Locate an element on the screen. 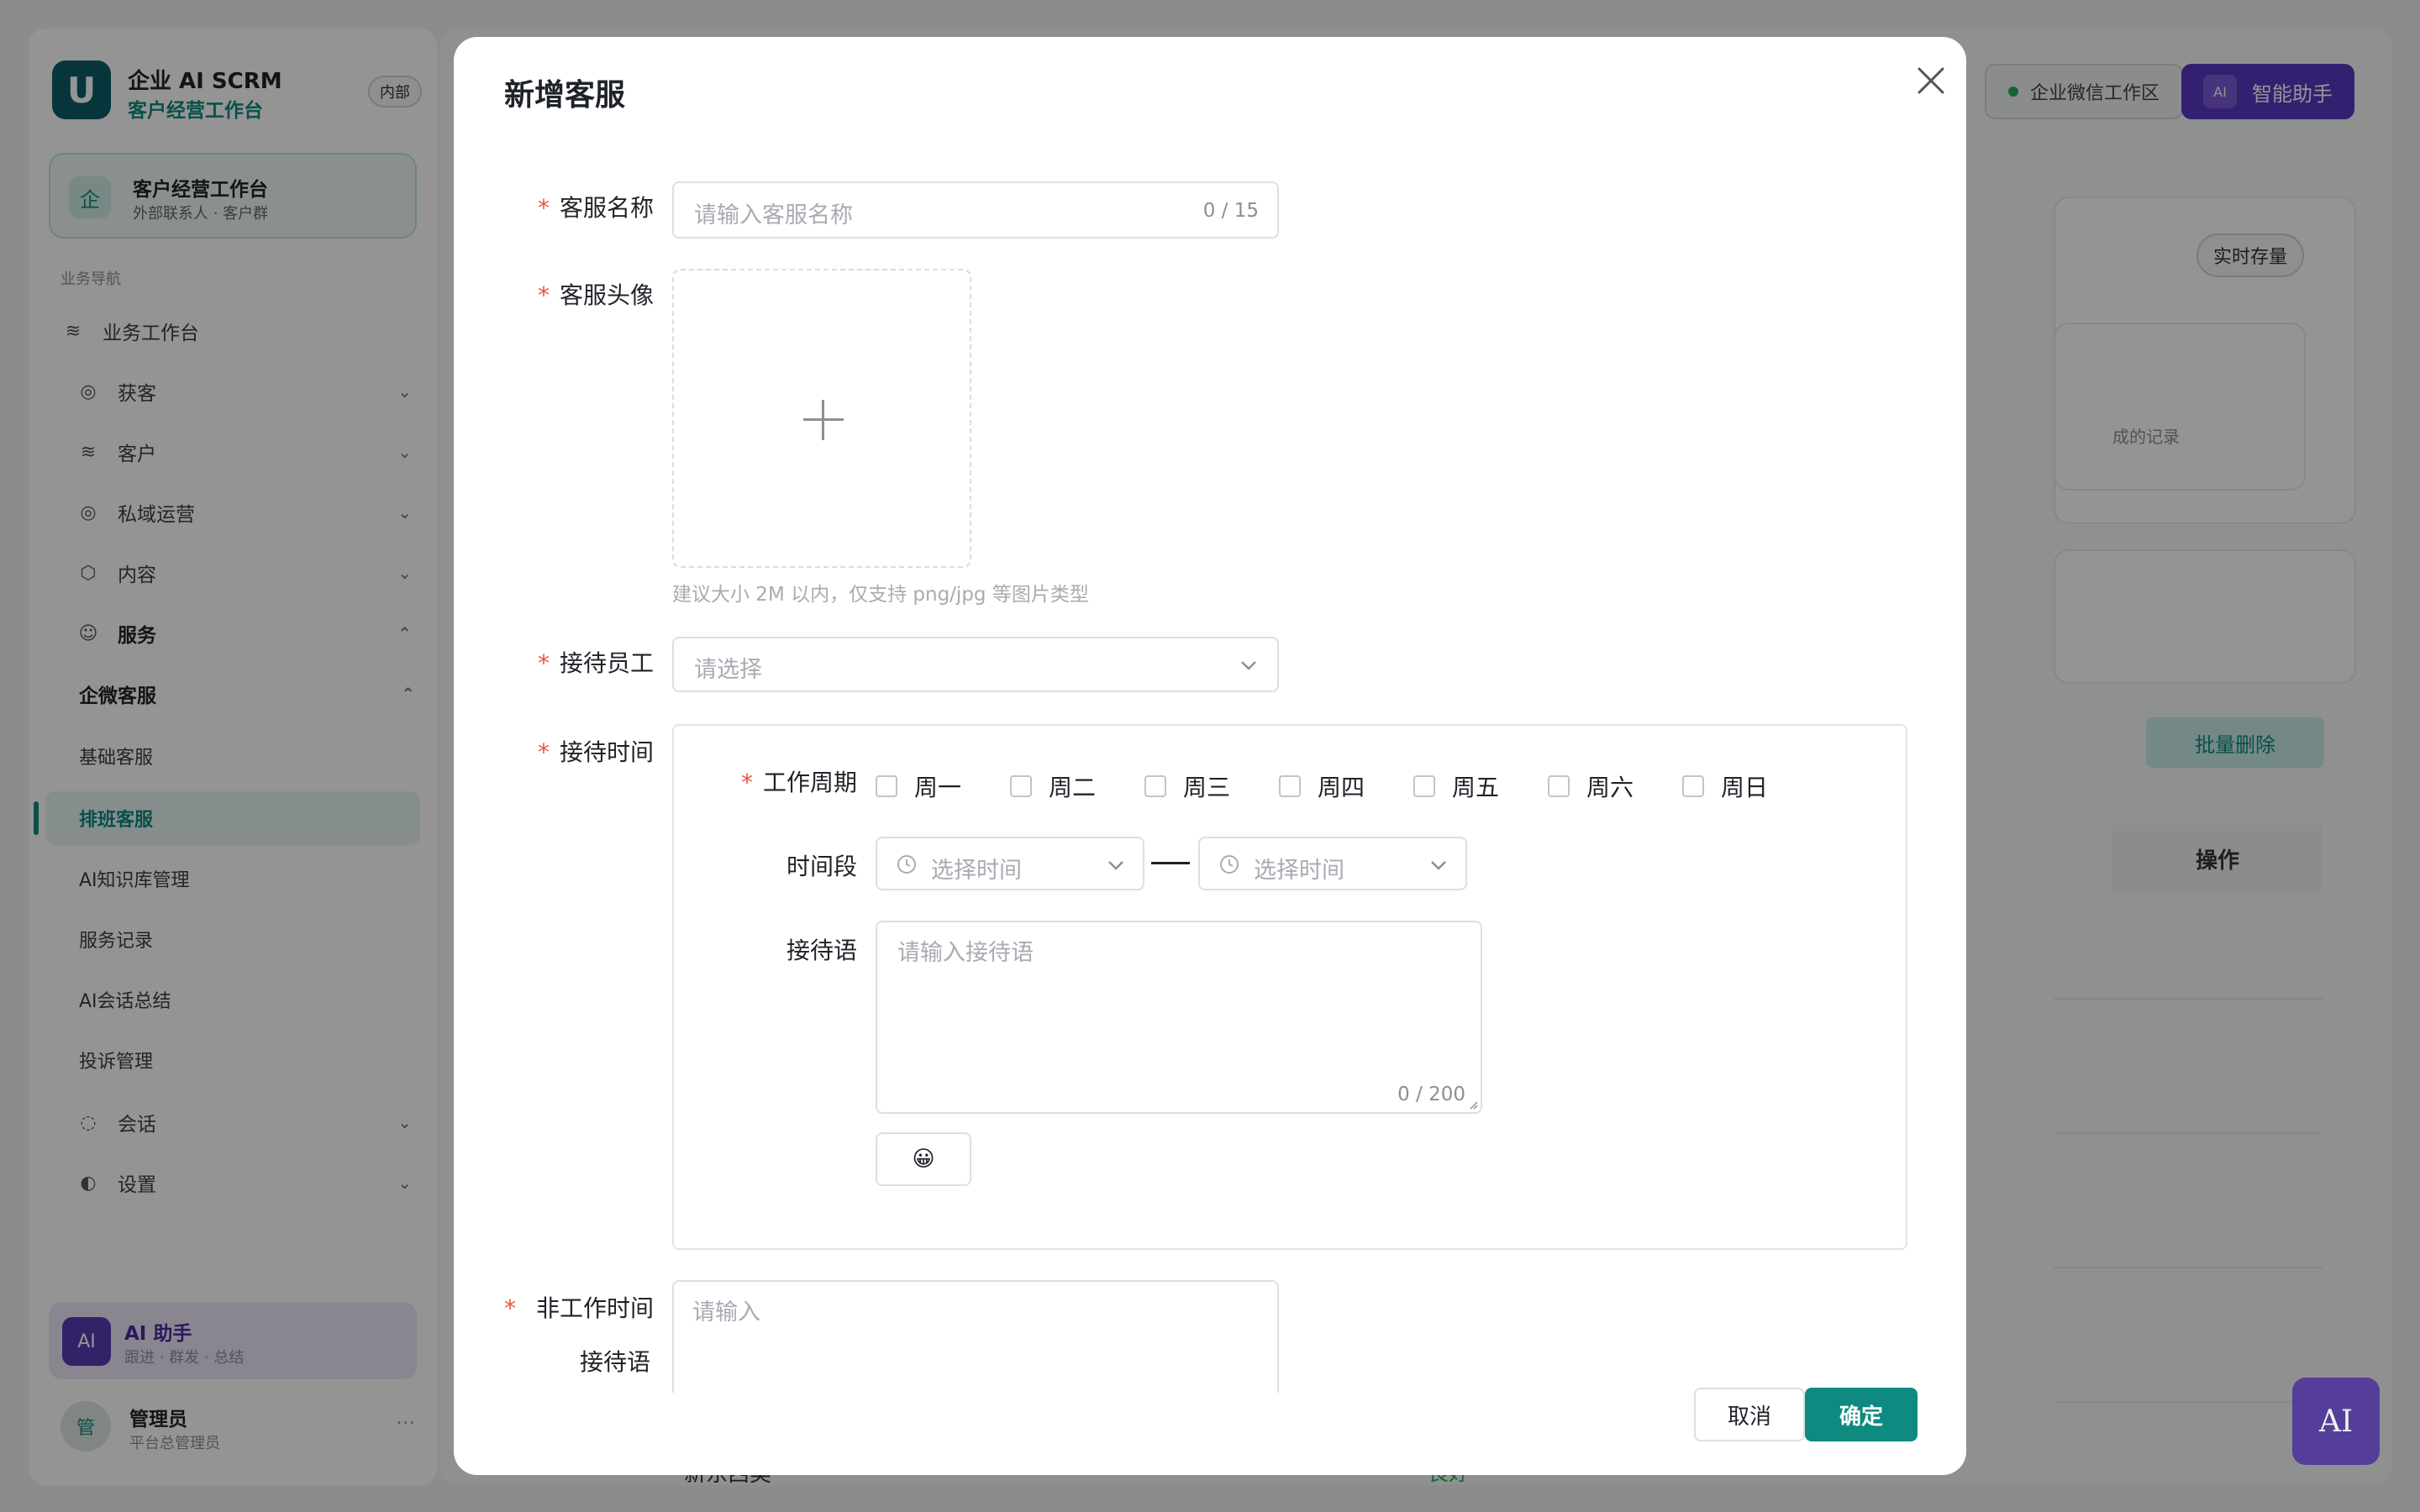 This screenshot has width=2420, height=1512. char-counter: 0 / 200 is located at coordinates (1431, 1094).